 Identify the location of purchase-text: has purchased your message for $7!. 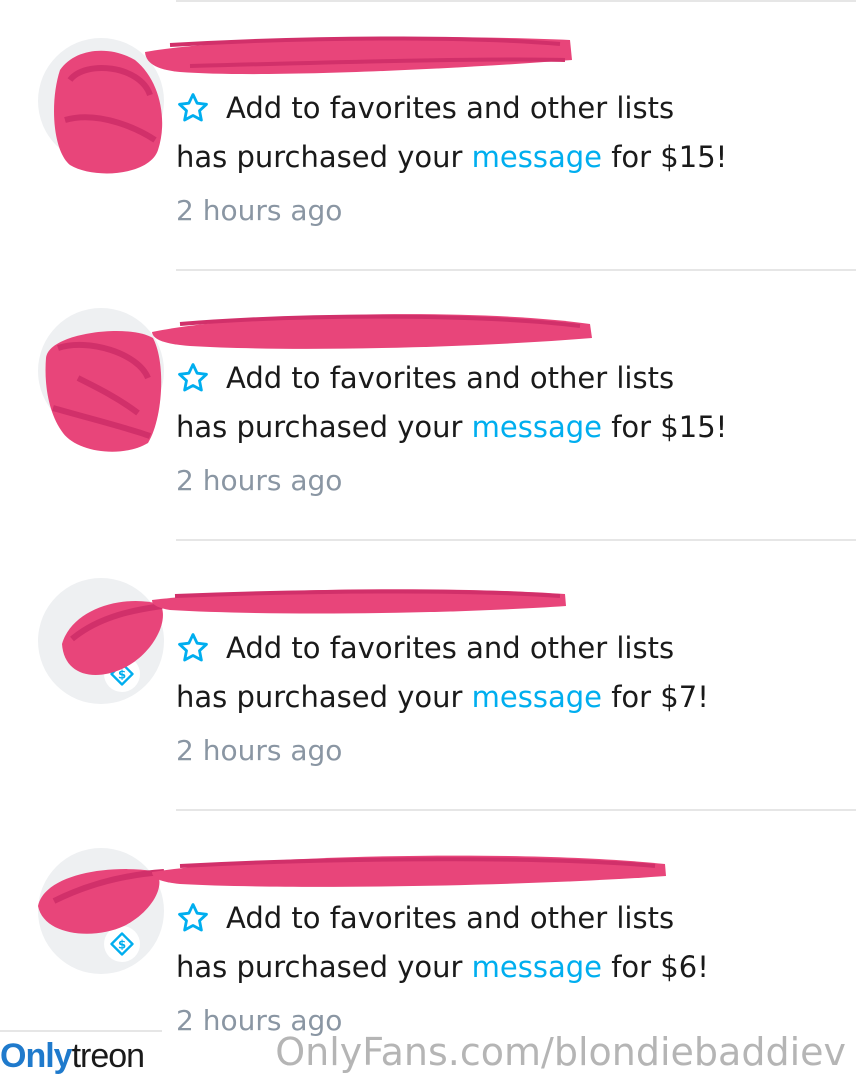
(442, 697).